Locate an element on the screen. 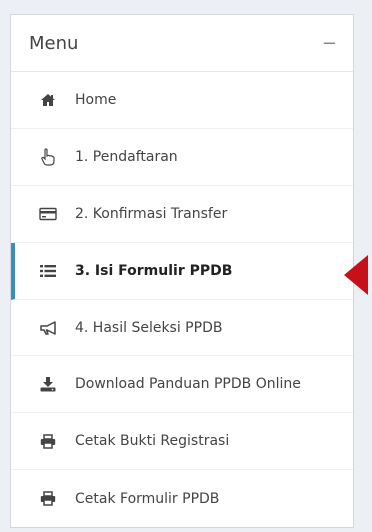  menu-item-isi-formulir: 3. Isi Formulir PPDB is located at coordinates (182, 271).